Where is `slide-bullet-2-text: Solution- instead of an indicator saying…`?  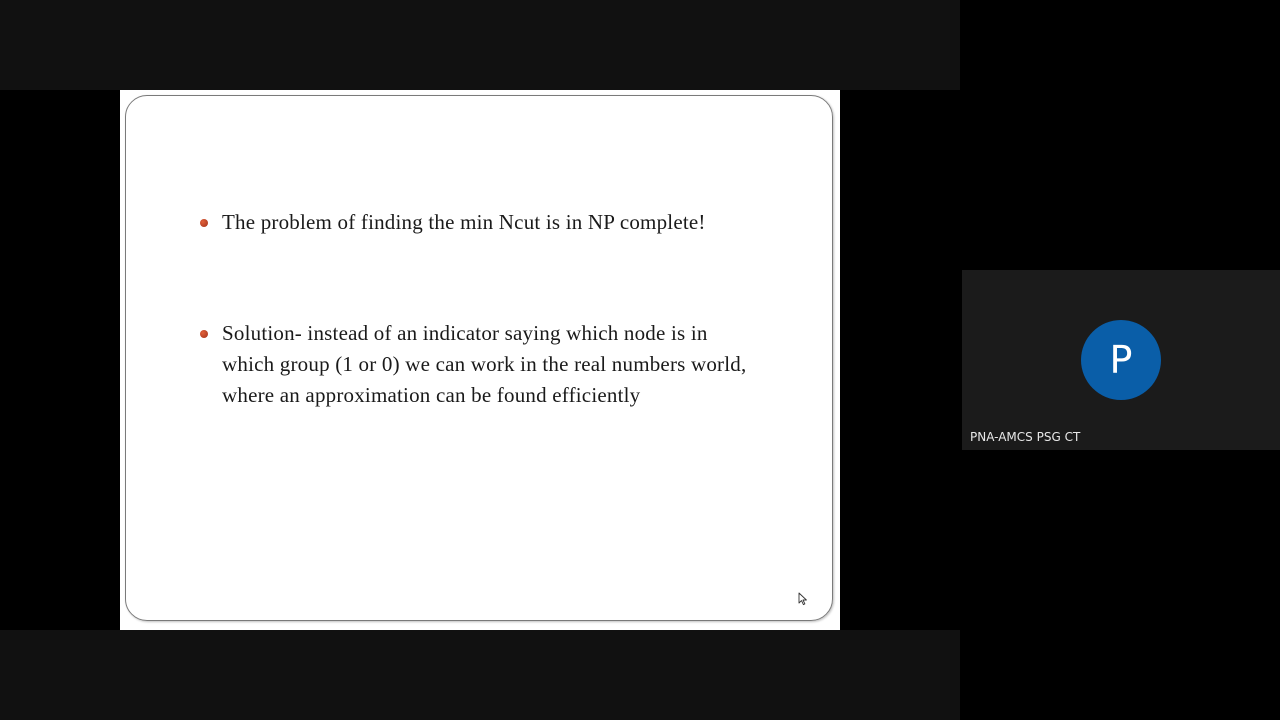
slide-bullet-2-text: Solution- instead of an indicator saying… is located at coordinates (484, 364).